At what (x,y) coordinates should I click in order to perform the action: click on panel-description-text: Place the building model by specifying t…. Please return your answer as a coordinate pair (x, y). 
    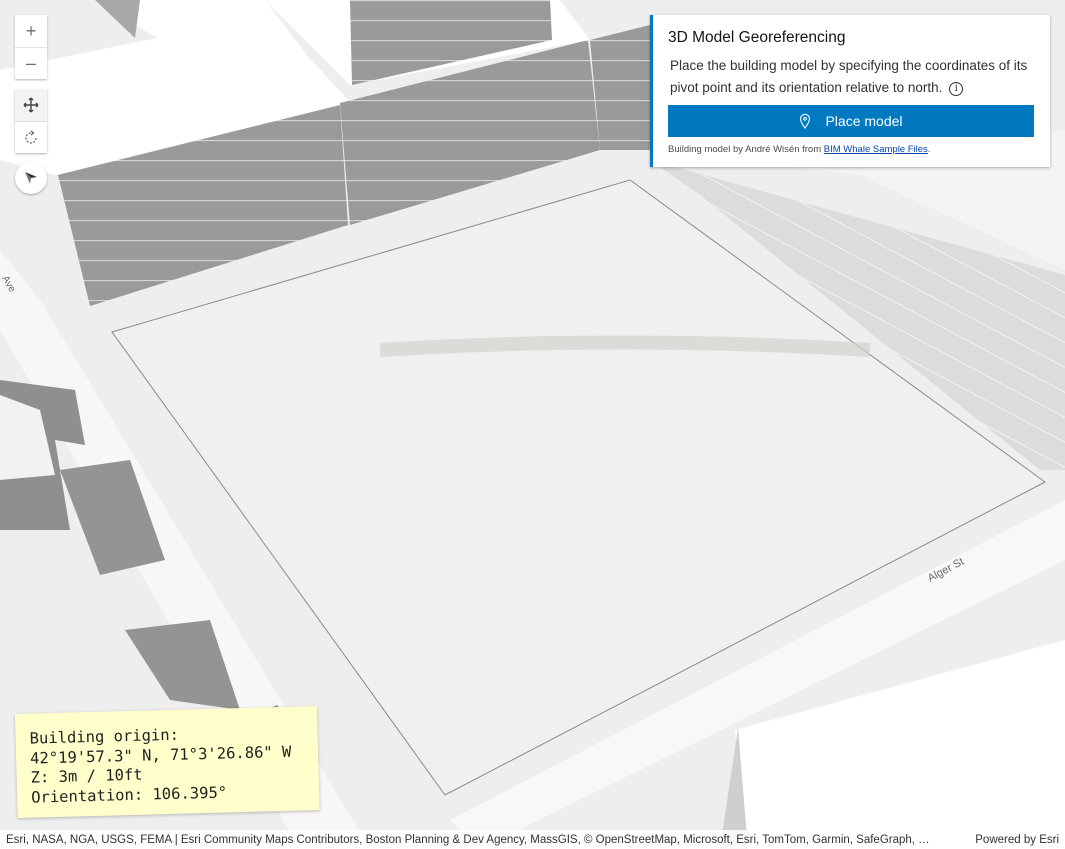
    Looking at the image, I should click on (849, 76).